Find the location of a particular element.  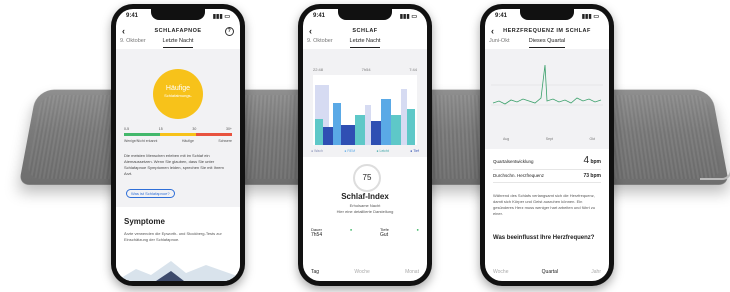

scale-num: 15 is located at coordinates (160, 129).